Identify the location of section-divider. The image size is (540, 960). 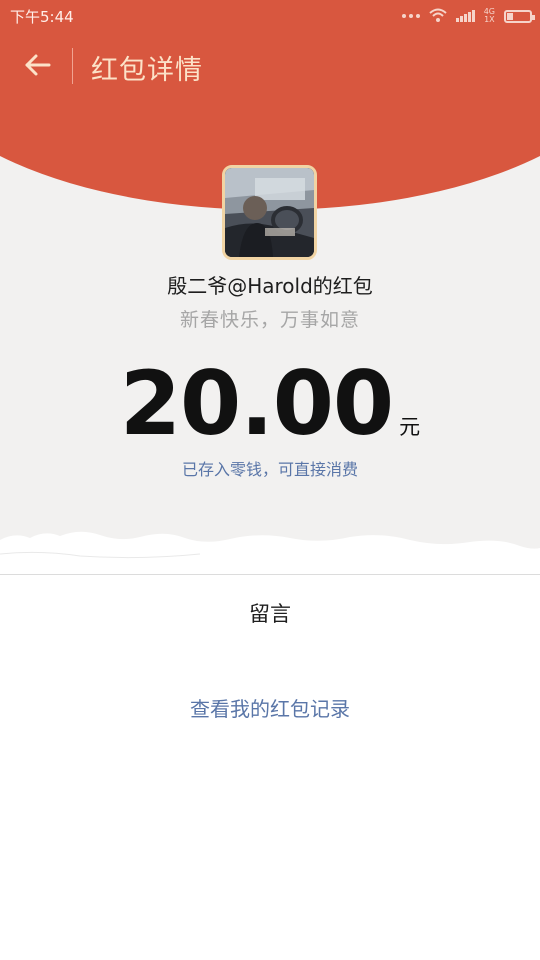
(270, 574).